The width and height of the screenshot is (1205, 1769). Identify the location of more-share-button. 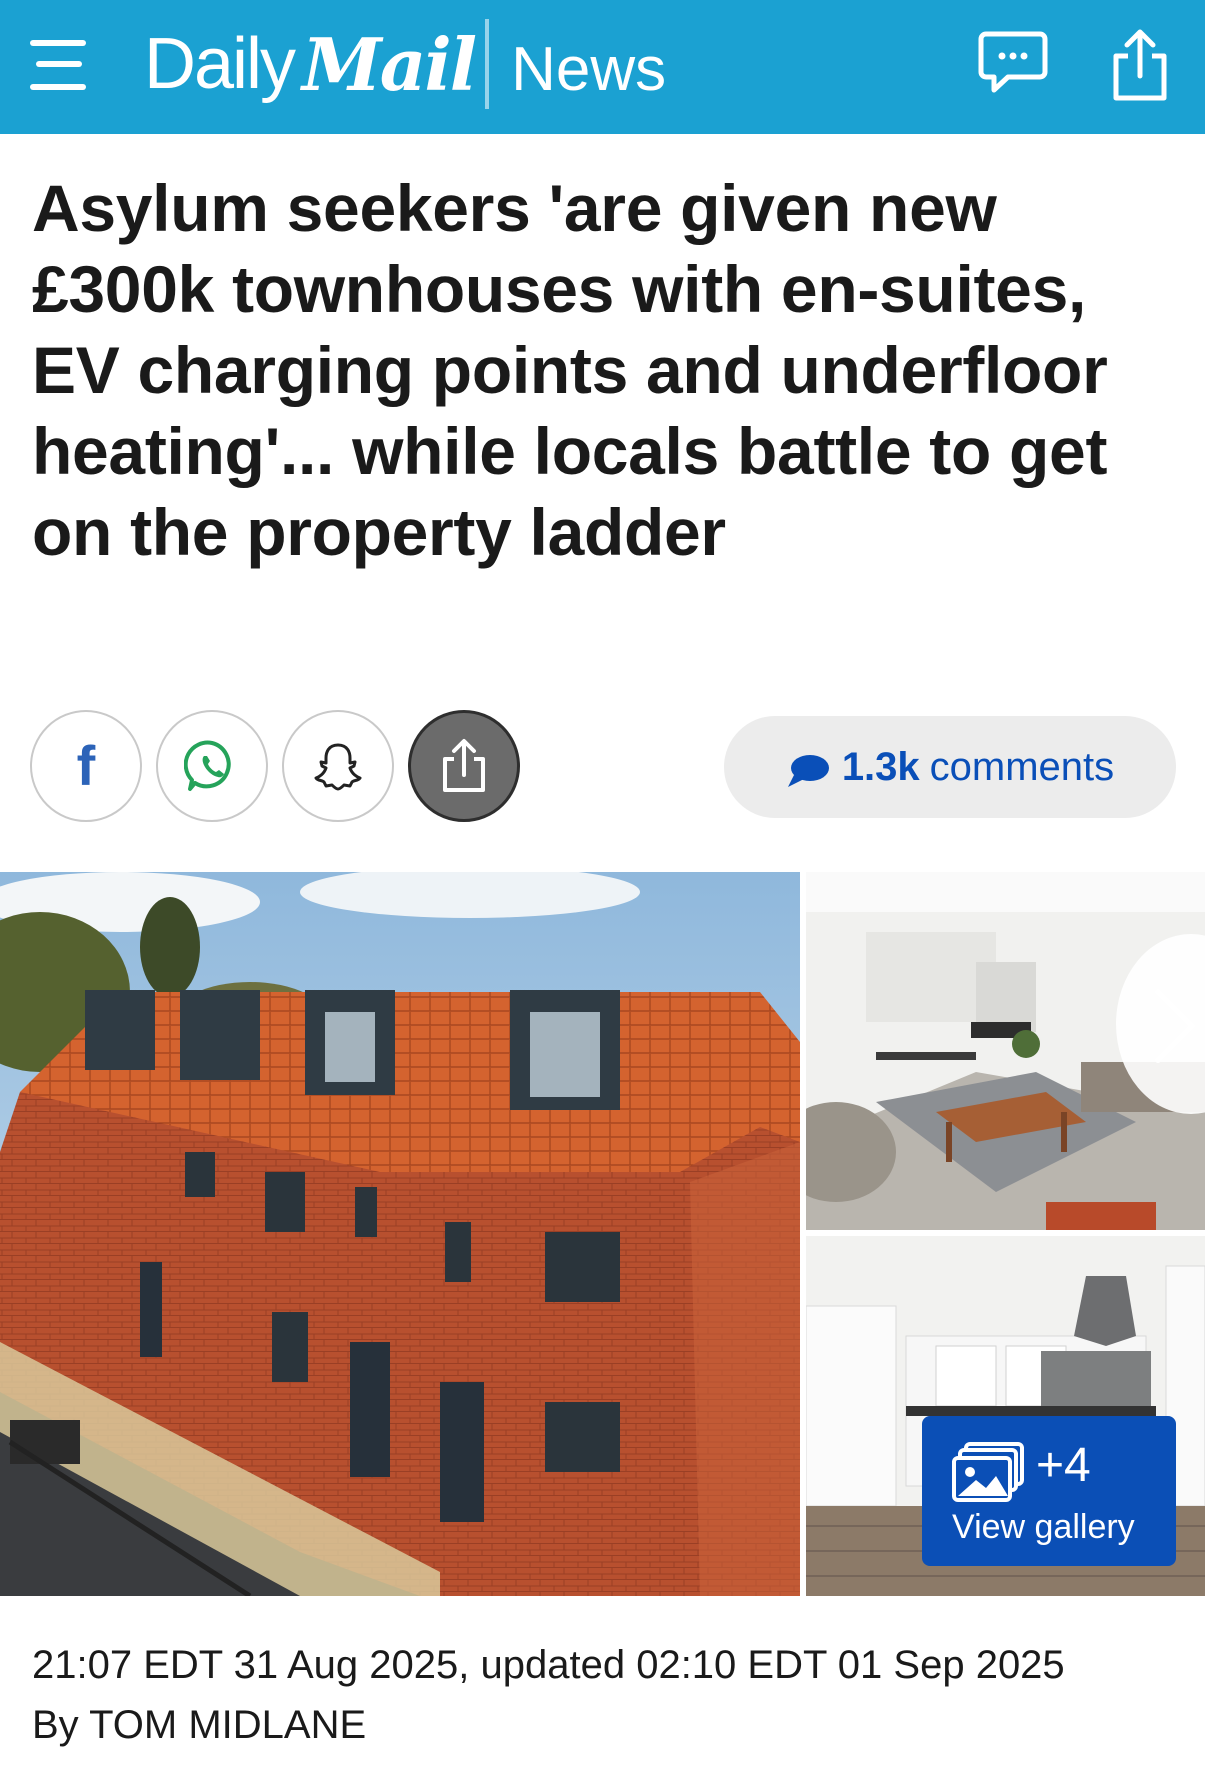
(464, 766).